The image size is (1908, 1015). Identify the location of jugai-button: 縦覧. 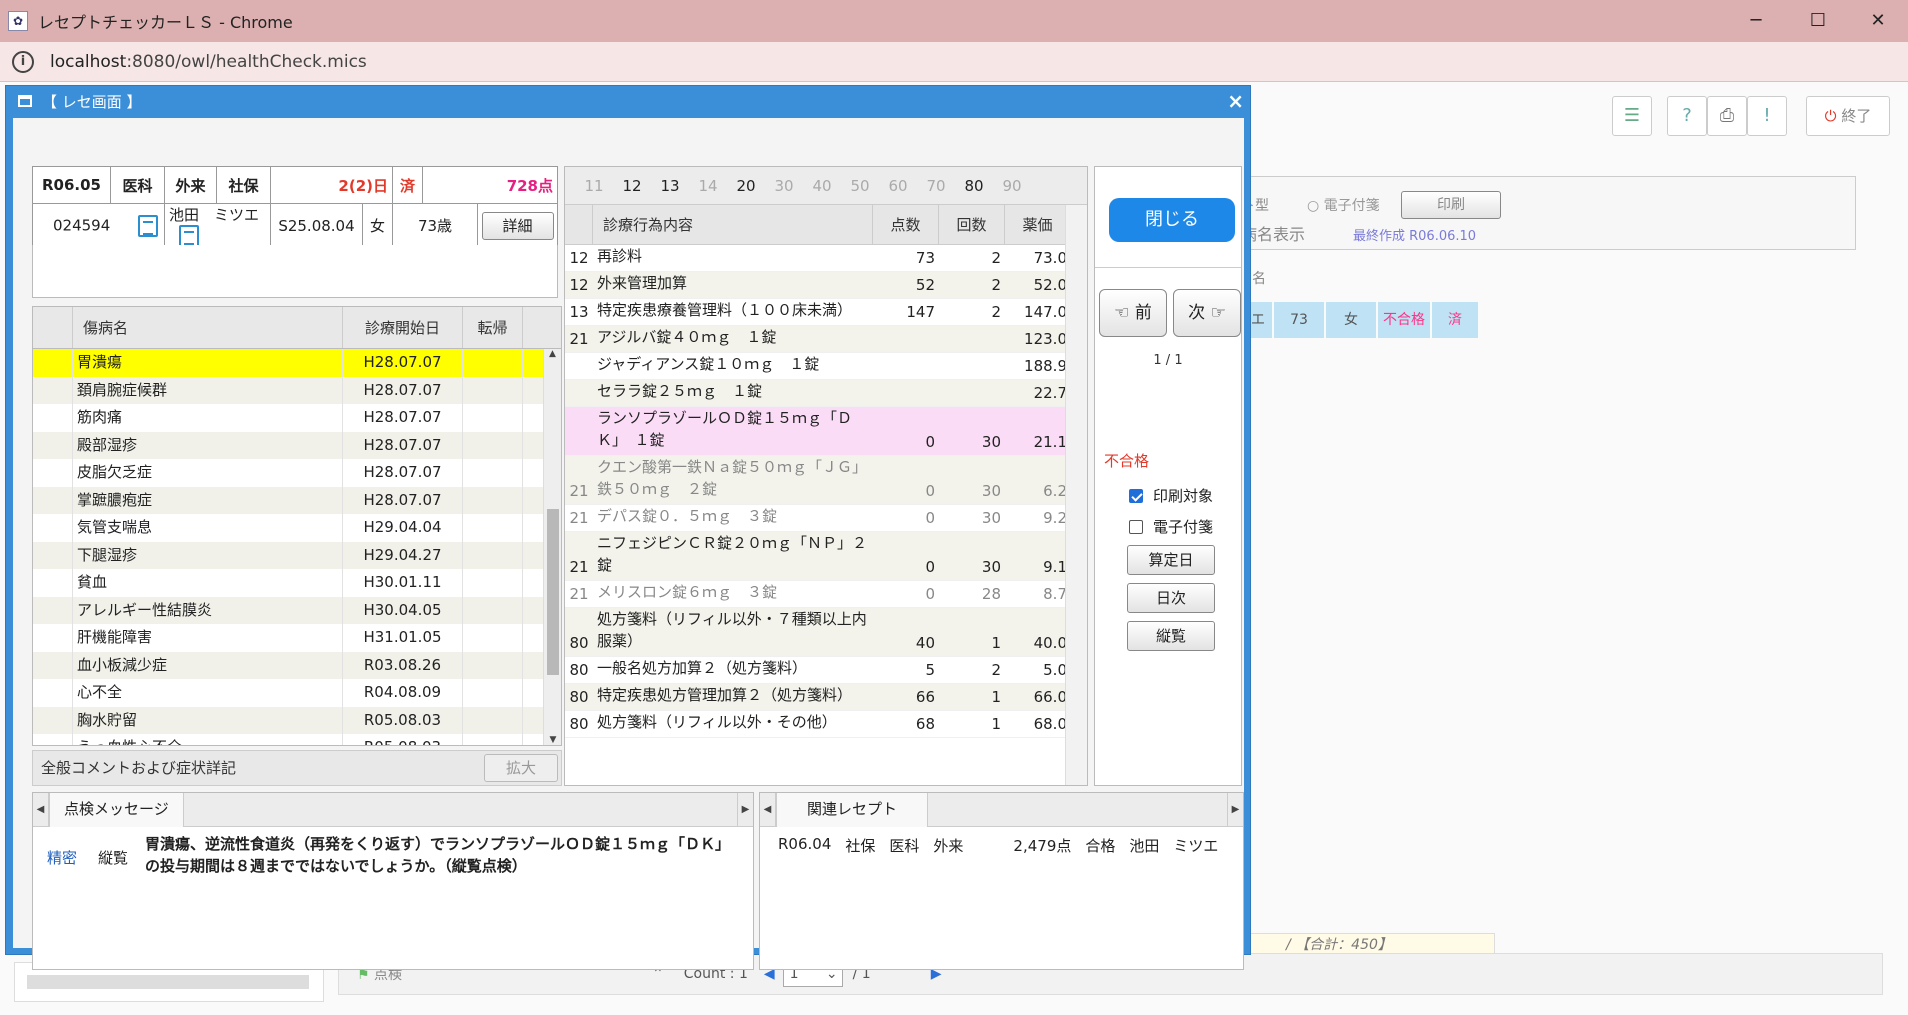
(1171, 636).